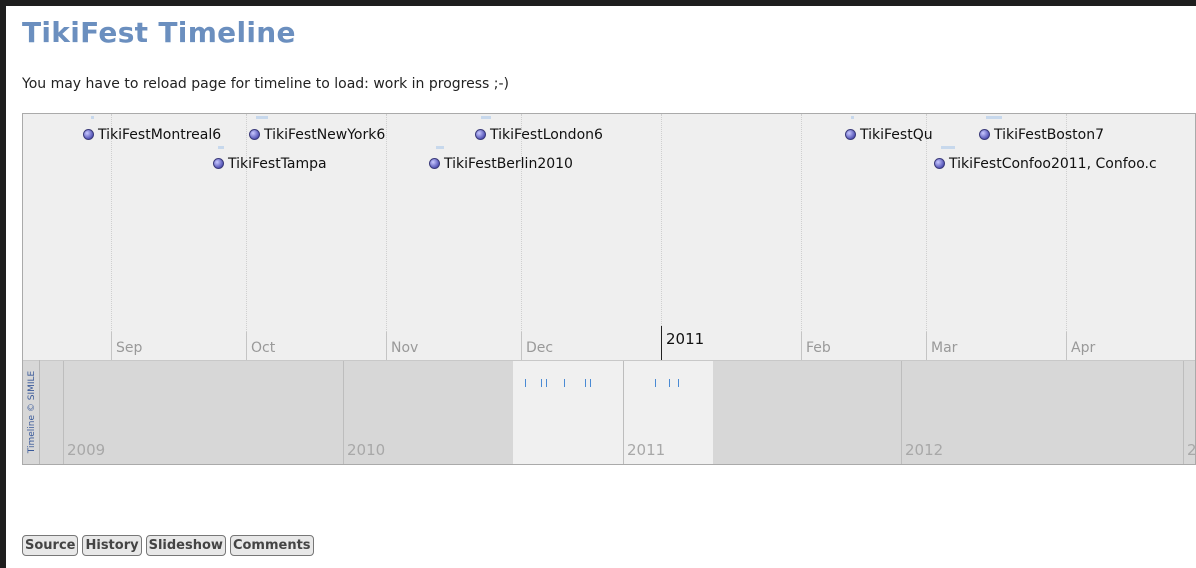  What do you see at coordinates (818, 348) in the screenshot?
I see `month-label-feb: Feb` at bounding box center [818, 348].